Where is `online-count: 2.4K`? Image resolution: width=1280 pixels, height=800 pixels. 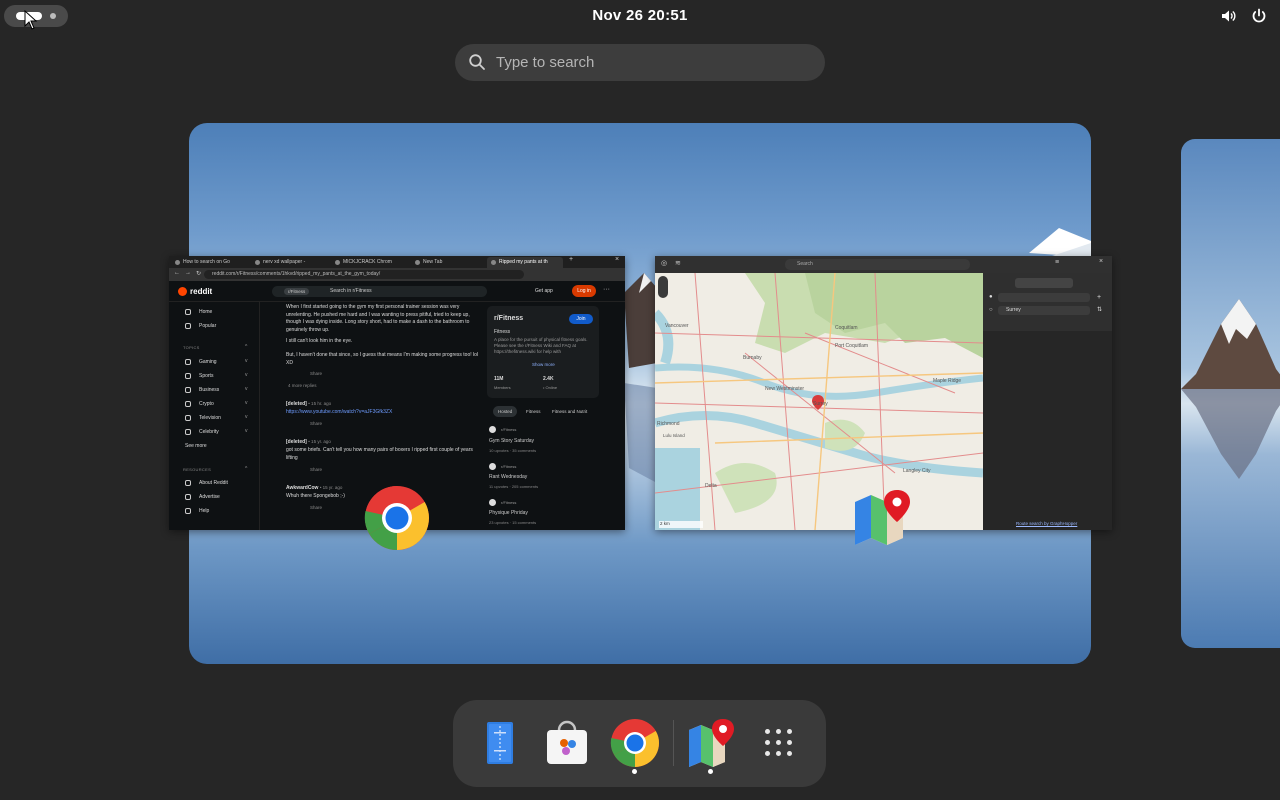 online-count: 2.4K is located at coordinates (548, 379).